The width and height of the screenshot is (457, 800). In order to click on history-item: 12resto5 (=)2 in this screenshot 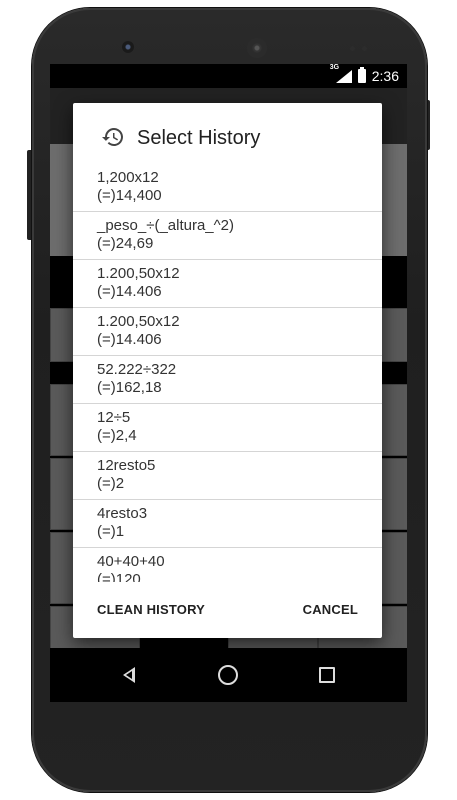, I will do `click(227, 476)`.